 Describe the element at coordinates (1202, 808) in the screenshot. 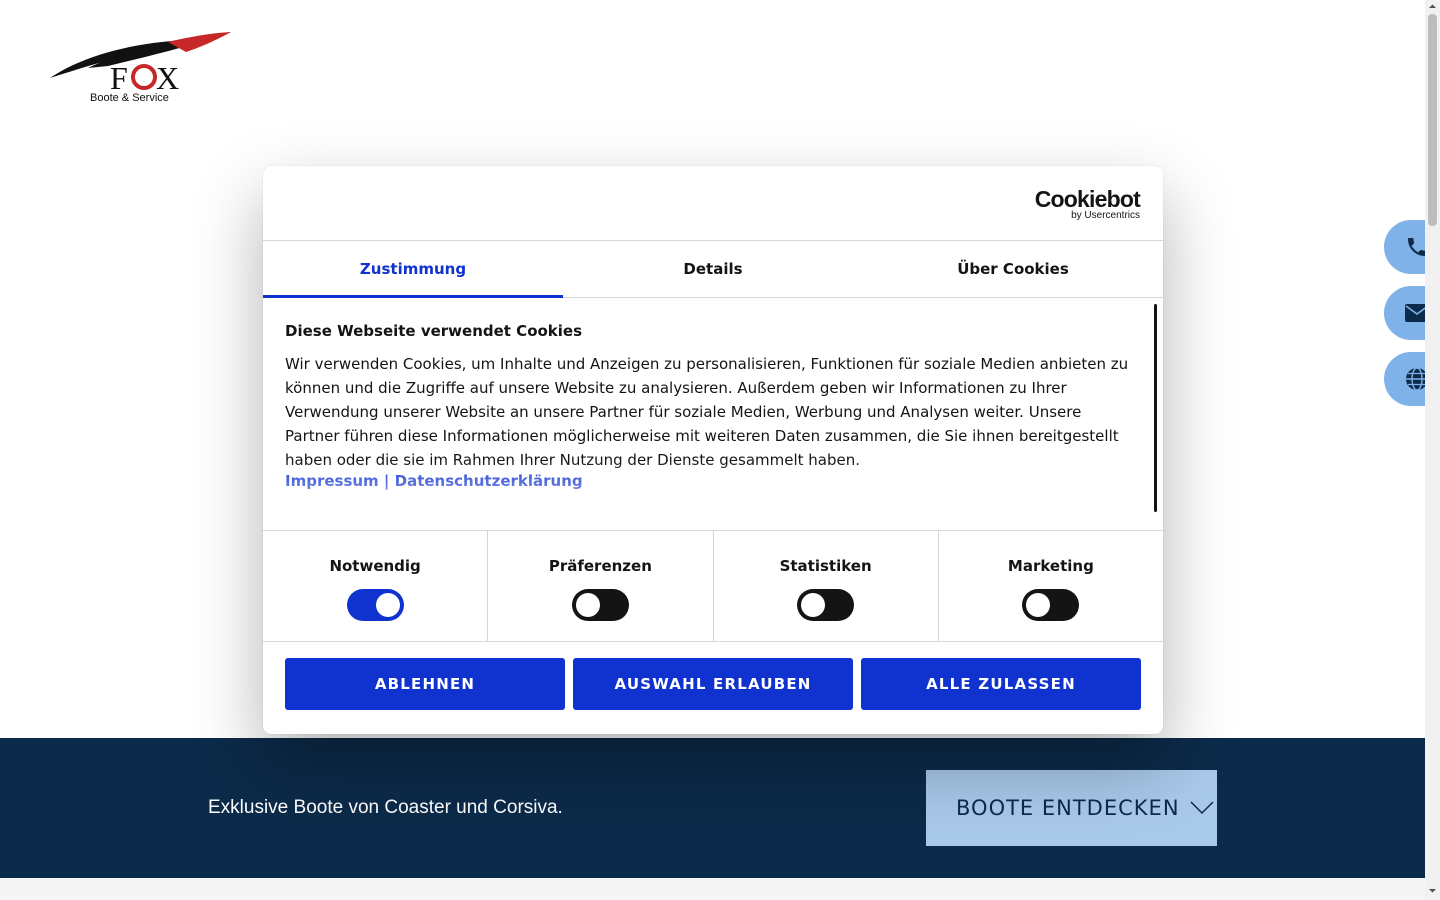

I see `chevron-down-icon` at that location.